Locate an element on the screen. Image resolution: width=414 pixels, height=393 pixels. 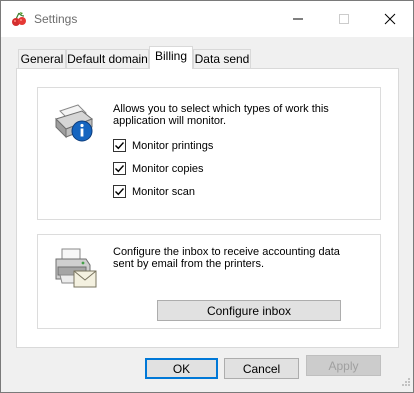
button-label: Apply is located at coordinates (343, 365).